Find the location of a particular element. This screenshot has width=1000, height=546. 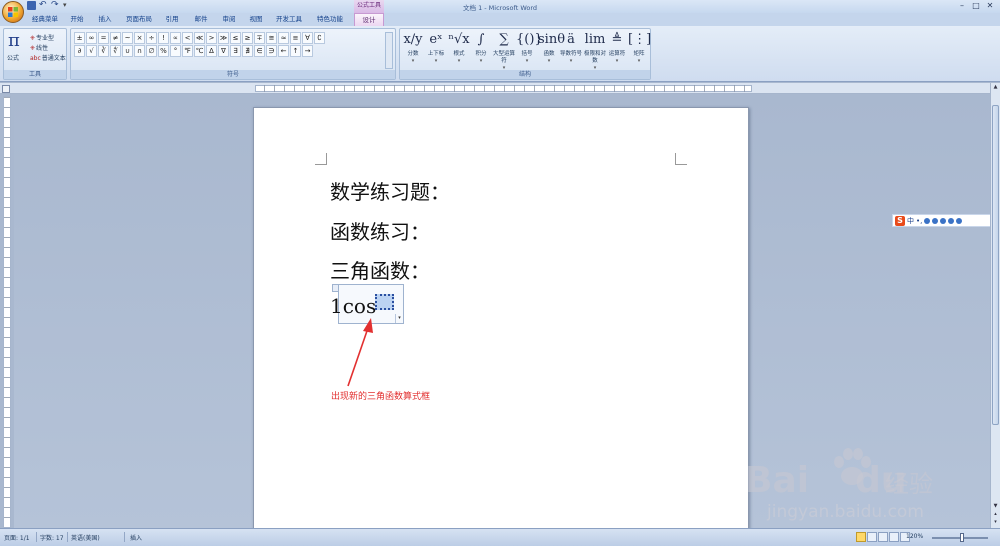

symbol-button: ∅ is located at coordinates (151, 51).